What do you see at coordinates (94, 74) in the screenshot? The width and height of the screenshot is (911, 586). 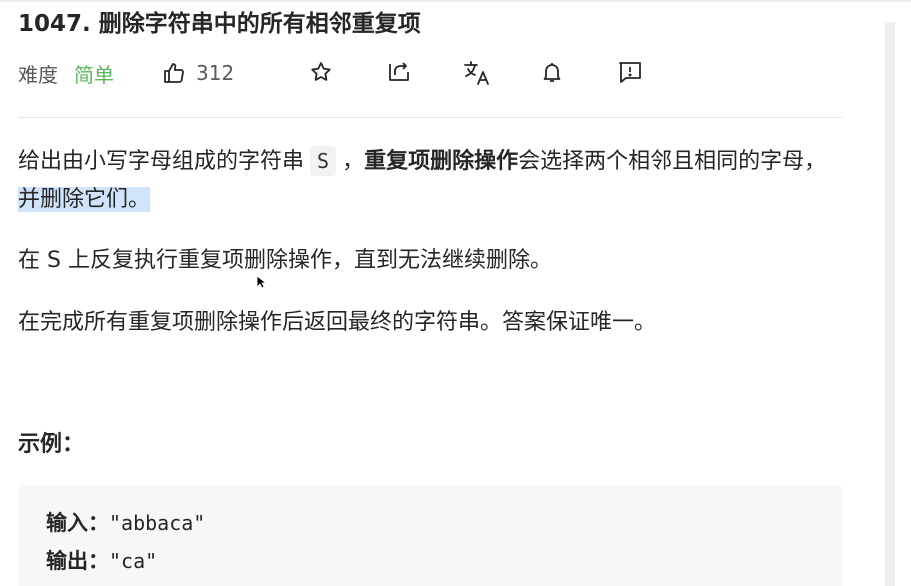 I see `difficulty-badge: 简单` at bounding box center [94, 74].